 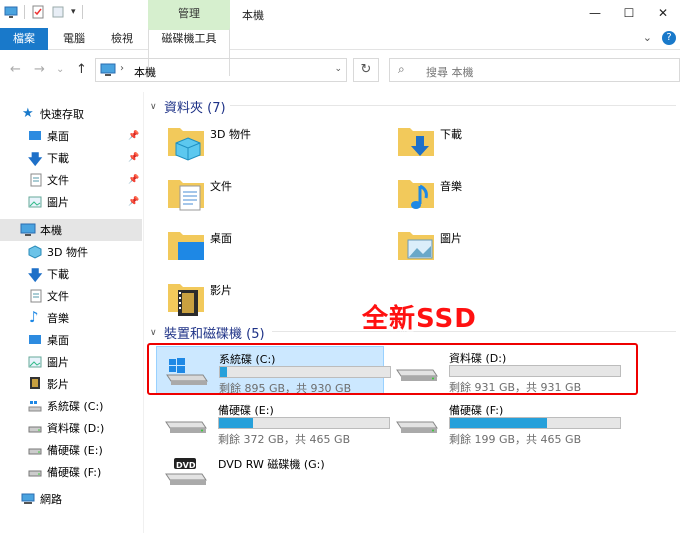 What do you see at coordinates (11, 12) in the screenshot?
I see `computer-icon` at bounding box center [11, 12].